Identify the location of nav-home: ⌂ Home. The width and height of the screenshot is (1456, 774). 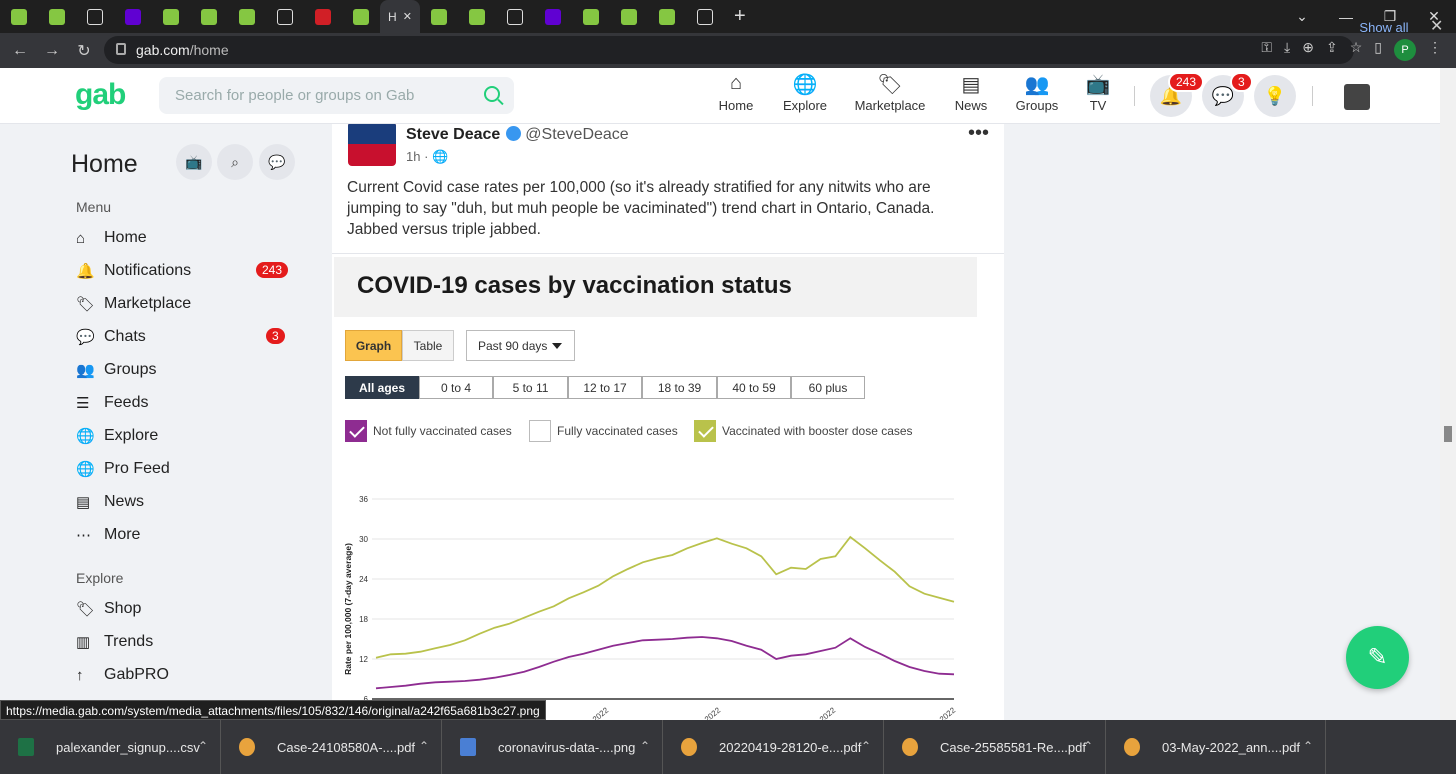
(736, 92).